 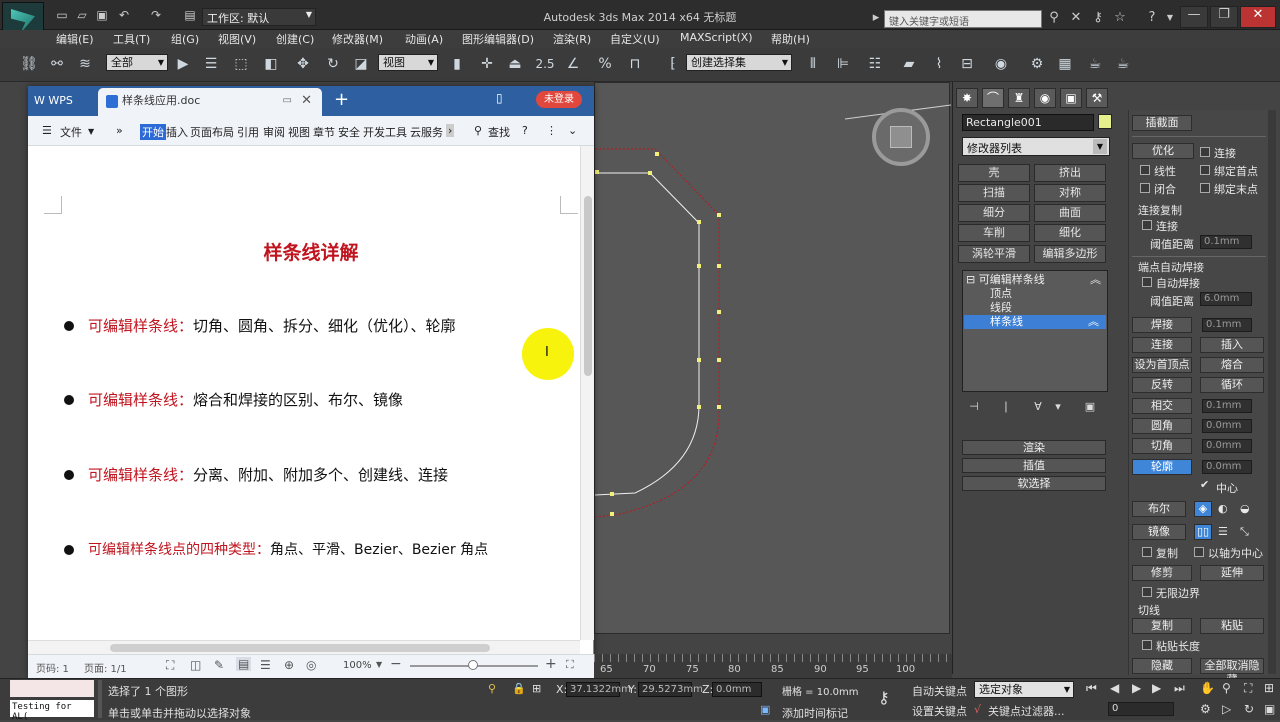 What do you see at coordinates (670, 689) in the screenshot?
I see `y-coord-field: 29.5273mm` at bounding box center [670, 689].